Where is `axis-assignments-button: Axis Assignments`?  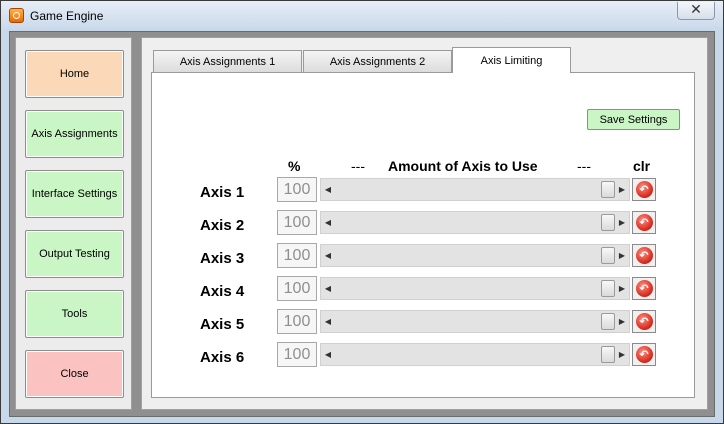 axis-assignments-button: Axis Assignments is located at coordinates (74, 134).